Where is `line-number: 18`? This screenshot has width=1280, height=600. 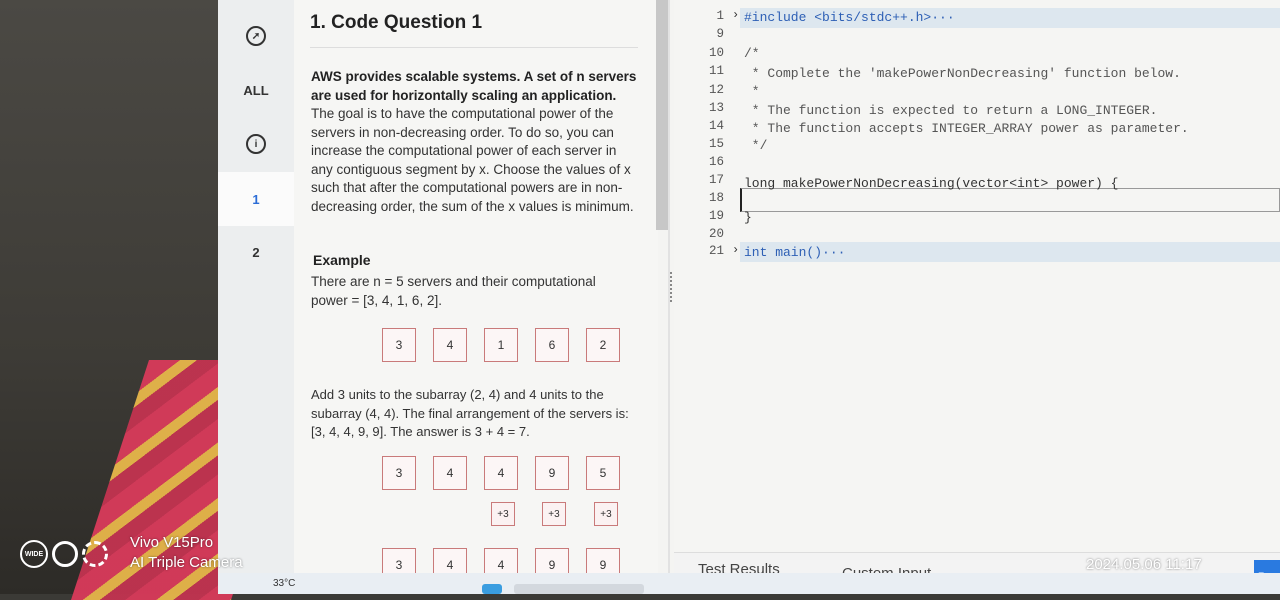
line-number: 18 is located at coordinates (716, 198).